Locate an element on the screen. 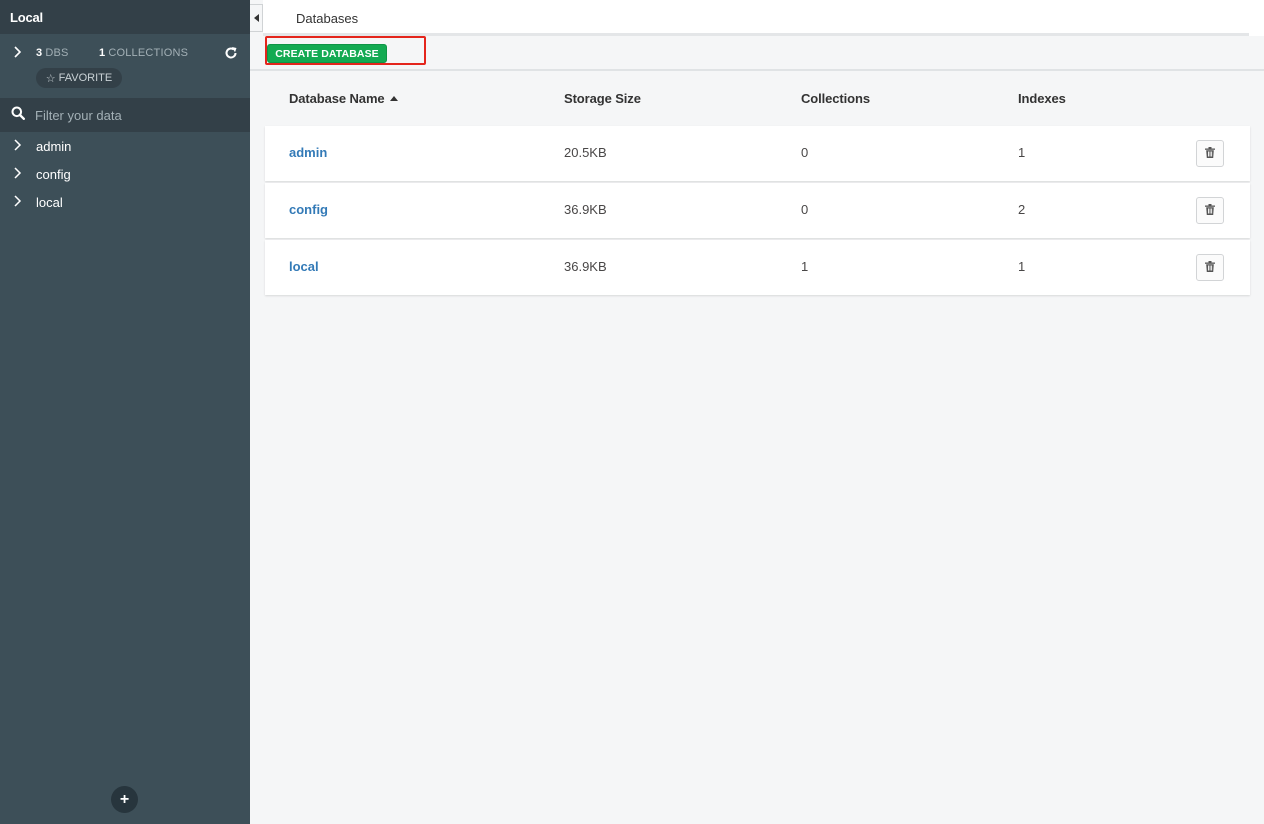 The height and width of the screenshot is (824, 1264). column-header-name: Database Name is located at coordinates (343, 98).